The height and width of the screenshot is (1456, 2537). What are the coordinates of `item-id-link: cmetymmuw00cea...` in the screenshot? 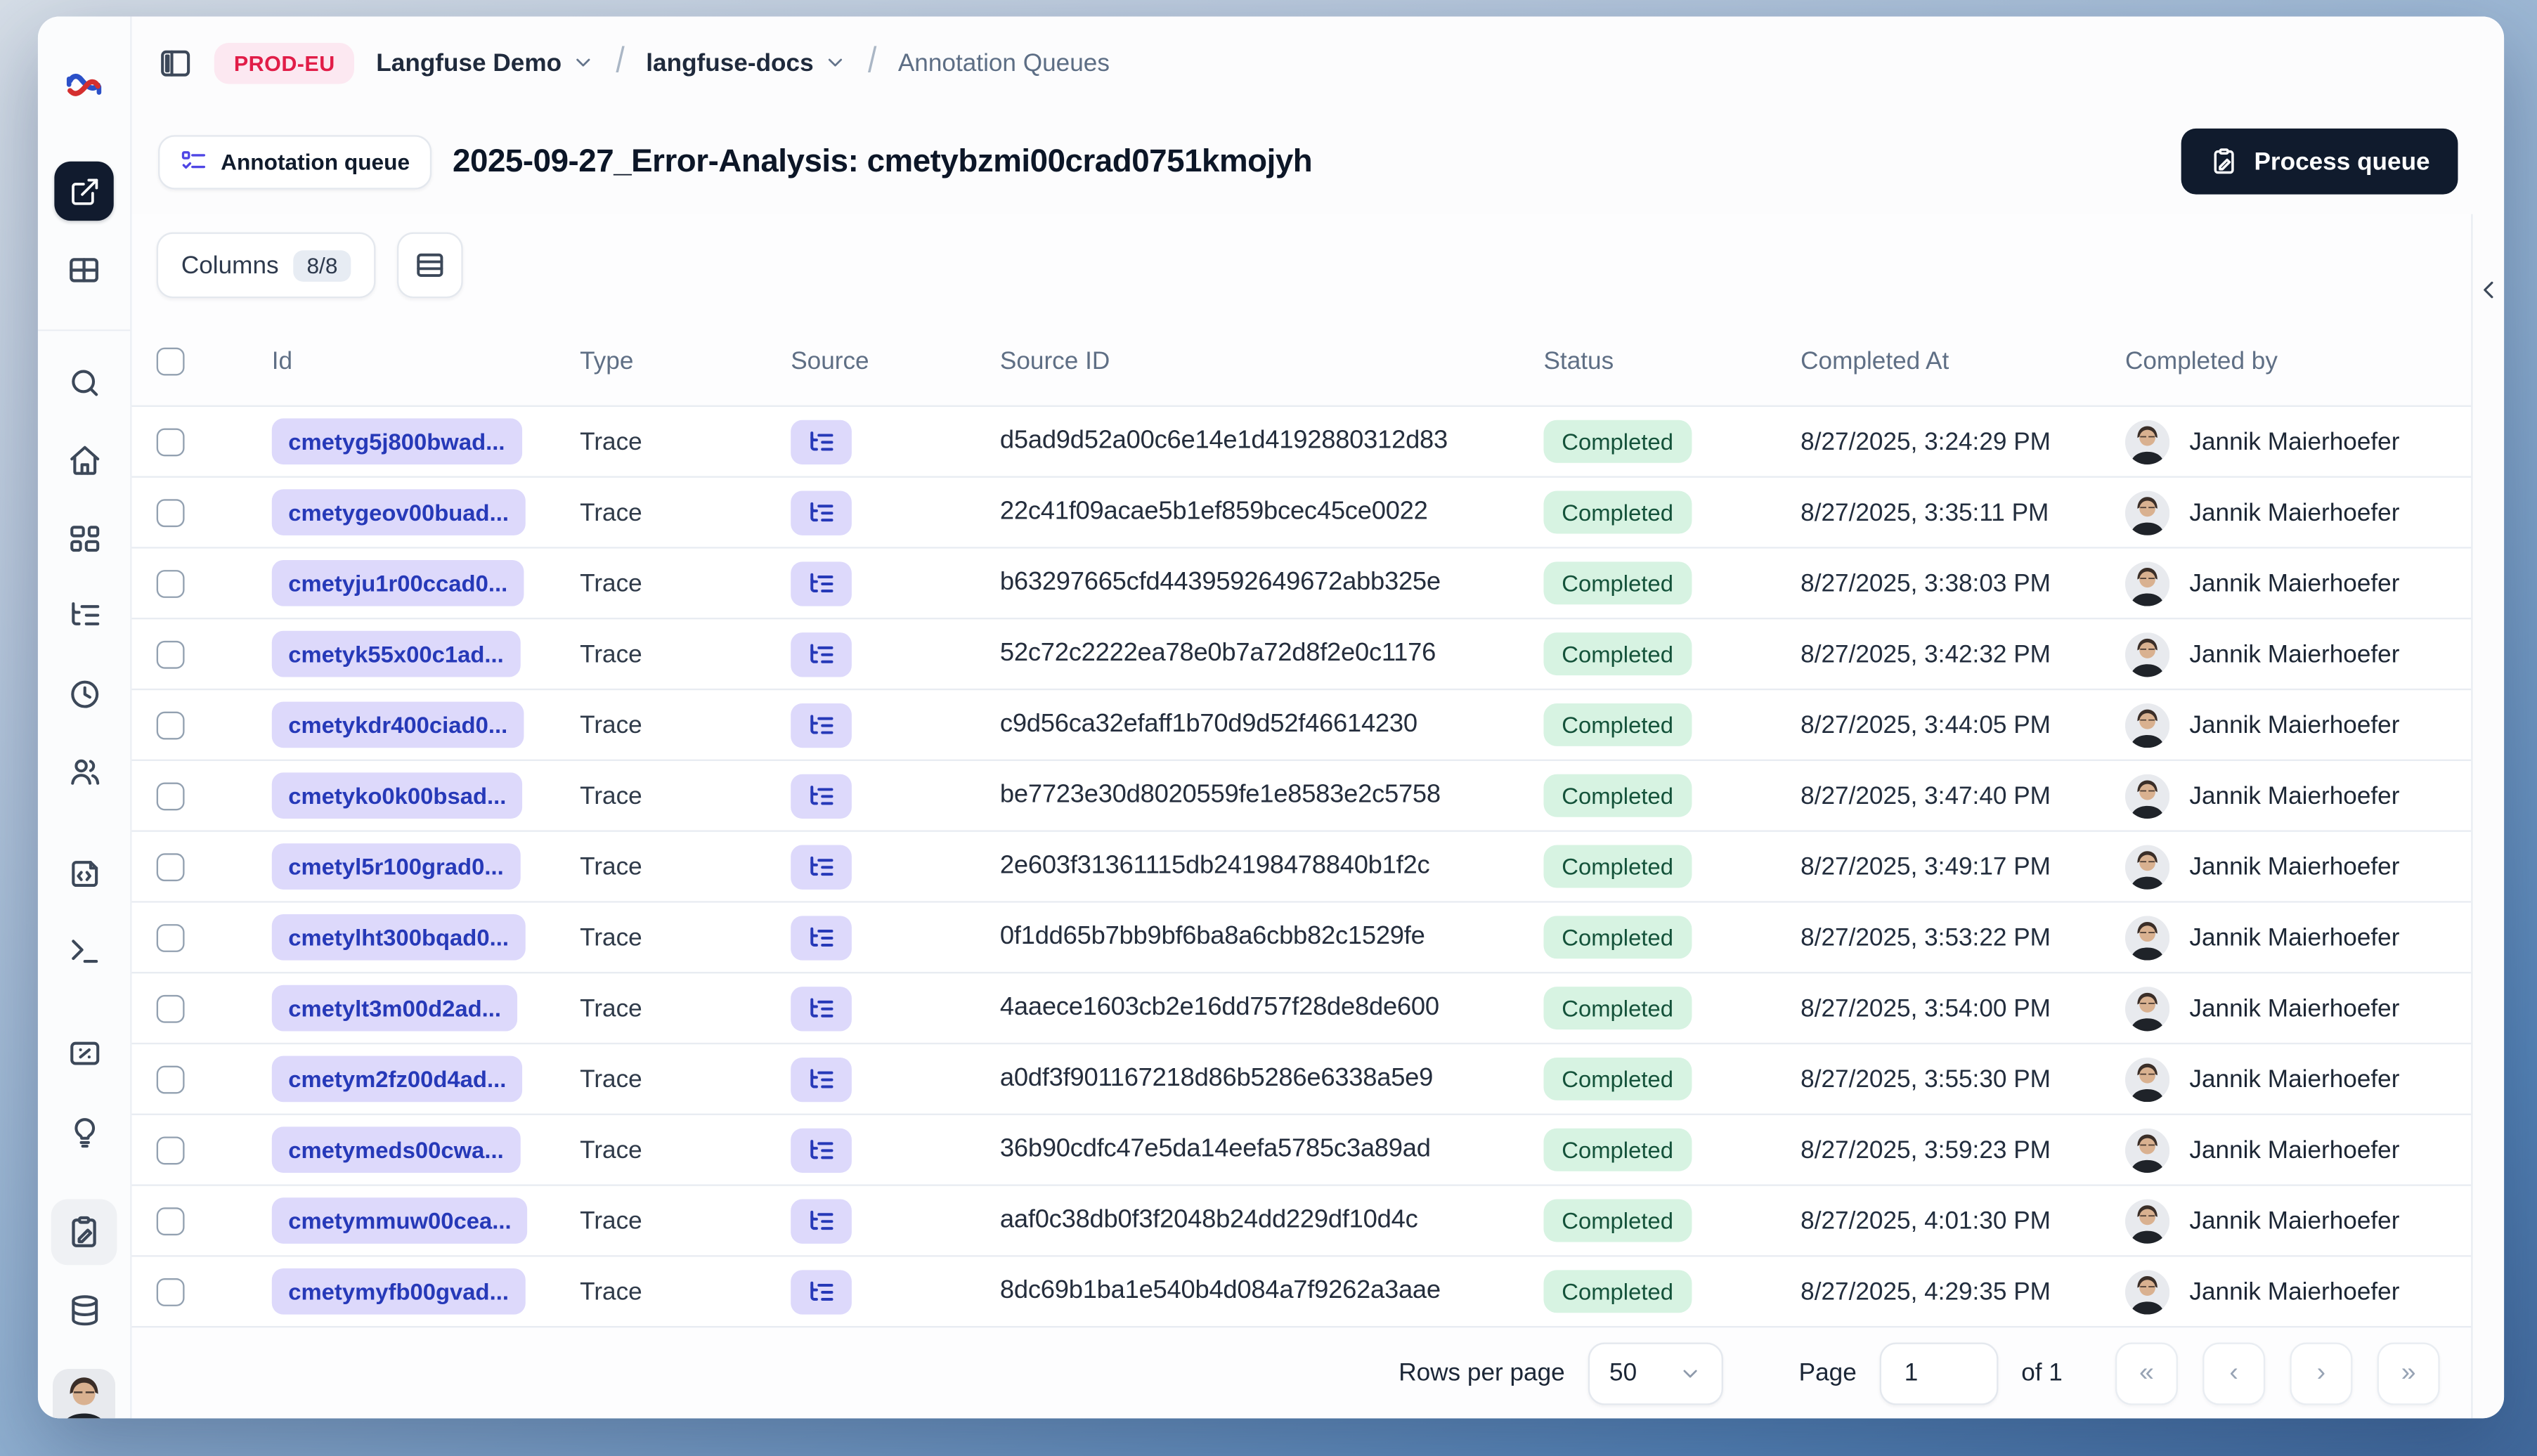 It's located at (399, 1221).